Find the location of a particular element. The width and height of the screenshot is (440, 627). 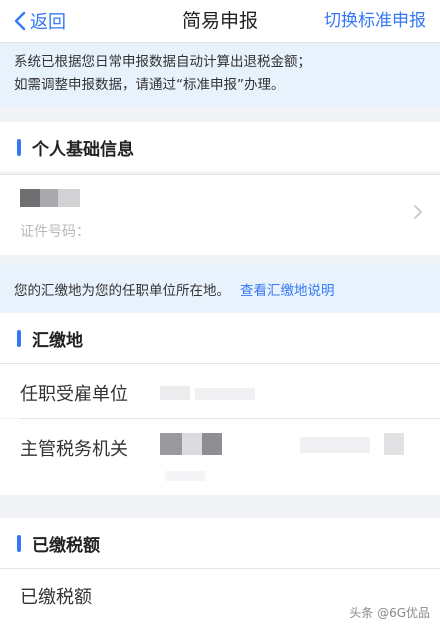

switch-standard-declaration-button: 切换标准申报 is located at coordinates (375, 21).